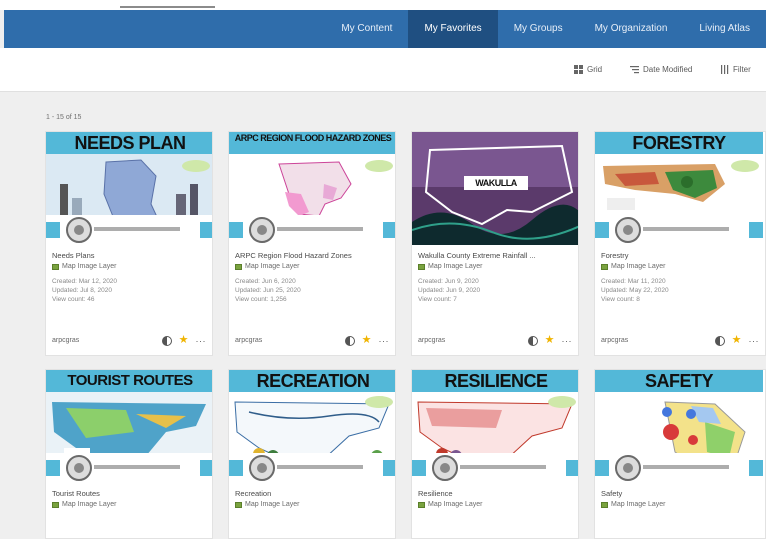 This screenshot has width=766, height=539. What do you see at coordinates (634, 70) in the screenshot?
I see `sort-icon` at bounding box center [634, 70].